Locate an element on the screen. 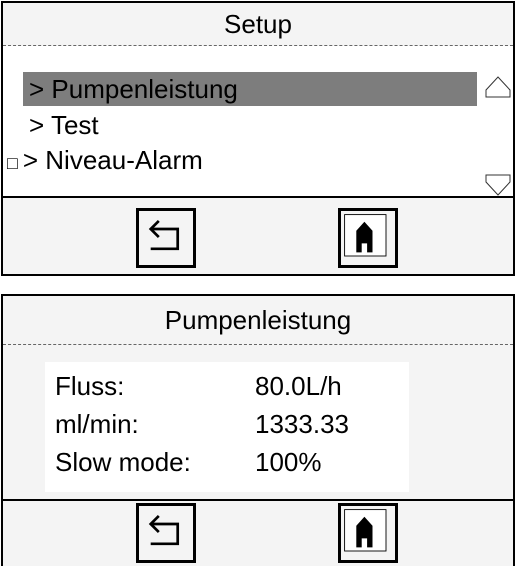 The width and height of the screenshot is (518, 568). row-value: 80.0L/h is located at coordinates (298, 386).